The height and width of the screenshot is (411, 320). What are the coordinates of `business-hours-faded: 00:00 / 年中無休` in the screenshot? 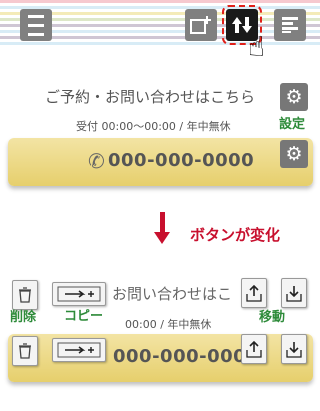 It's located at (168, 324).